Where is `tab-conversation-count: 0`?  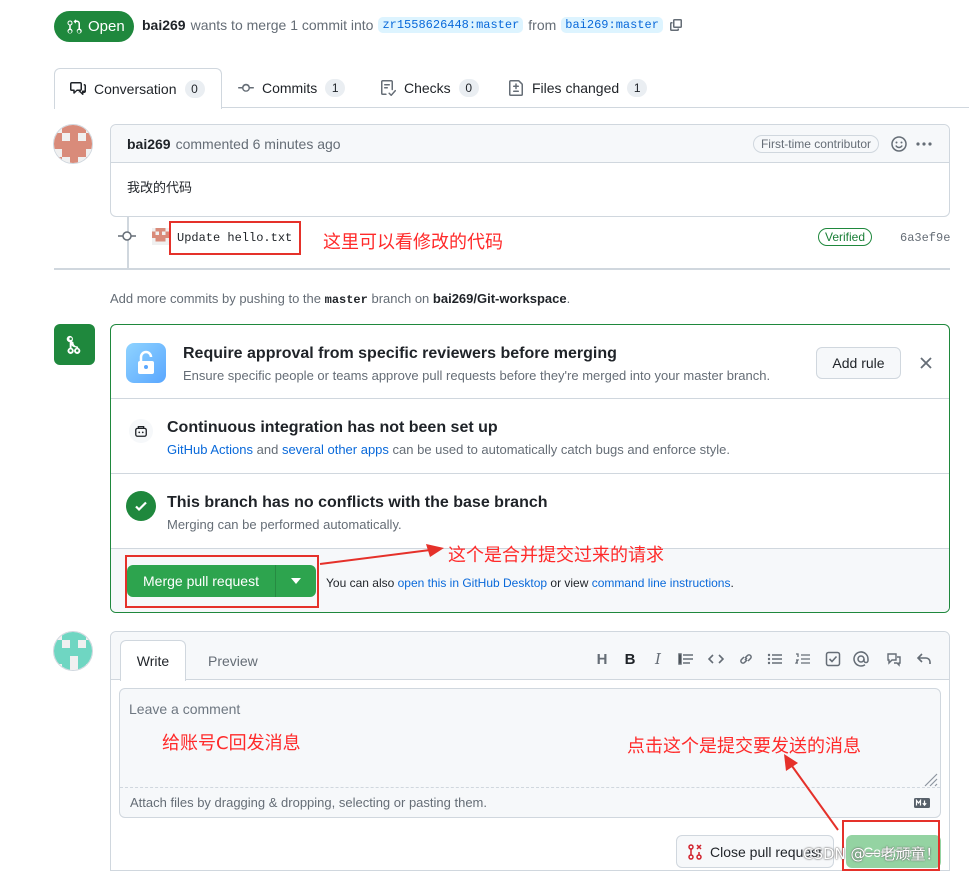
tab-conversation-count: 0 is located at coordinates (194, 89).